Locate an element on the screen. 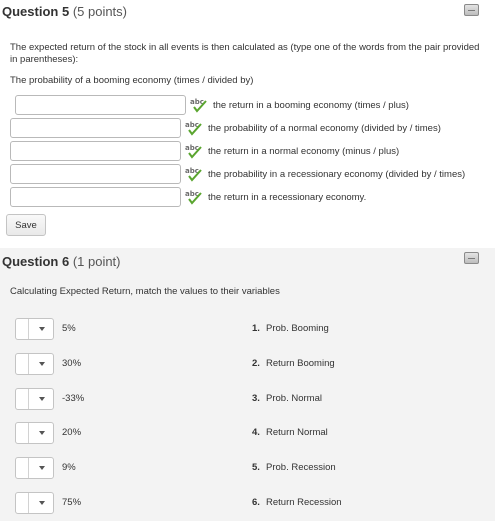 The height and width of the screenshot is (521, 495). variable-number-5: 5. is located at coordinates (256, 467).